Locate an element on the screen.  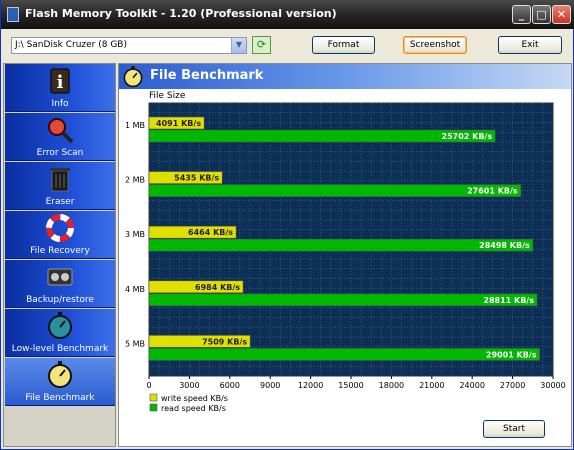
drive-select-value: J:\ SanDisk Cruzer (8 GB) is located at coordinates (71, 45).